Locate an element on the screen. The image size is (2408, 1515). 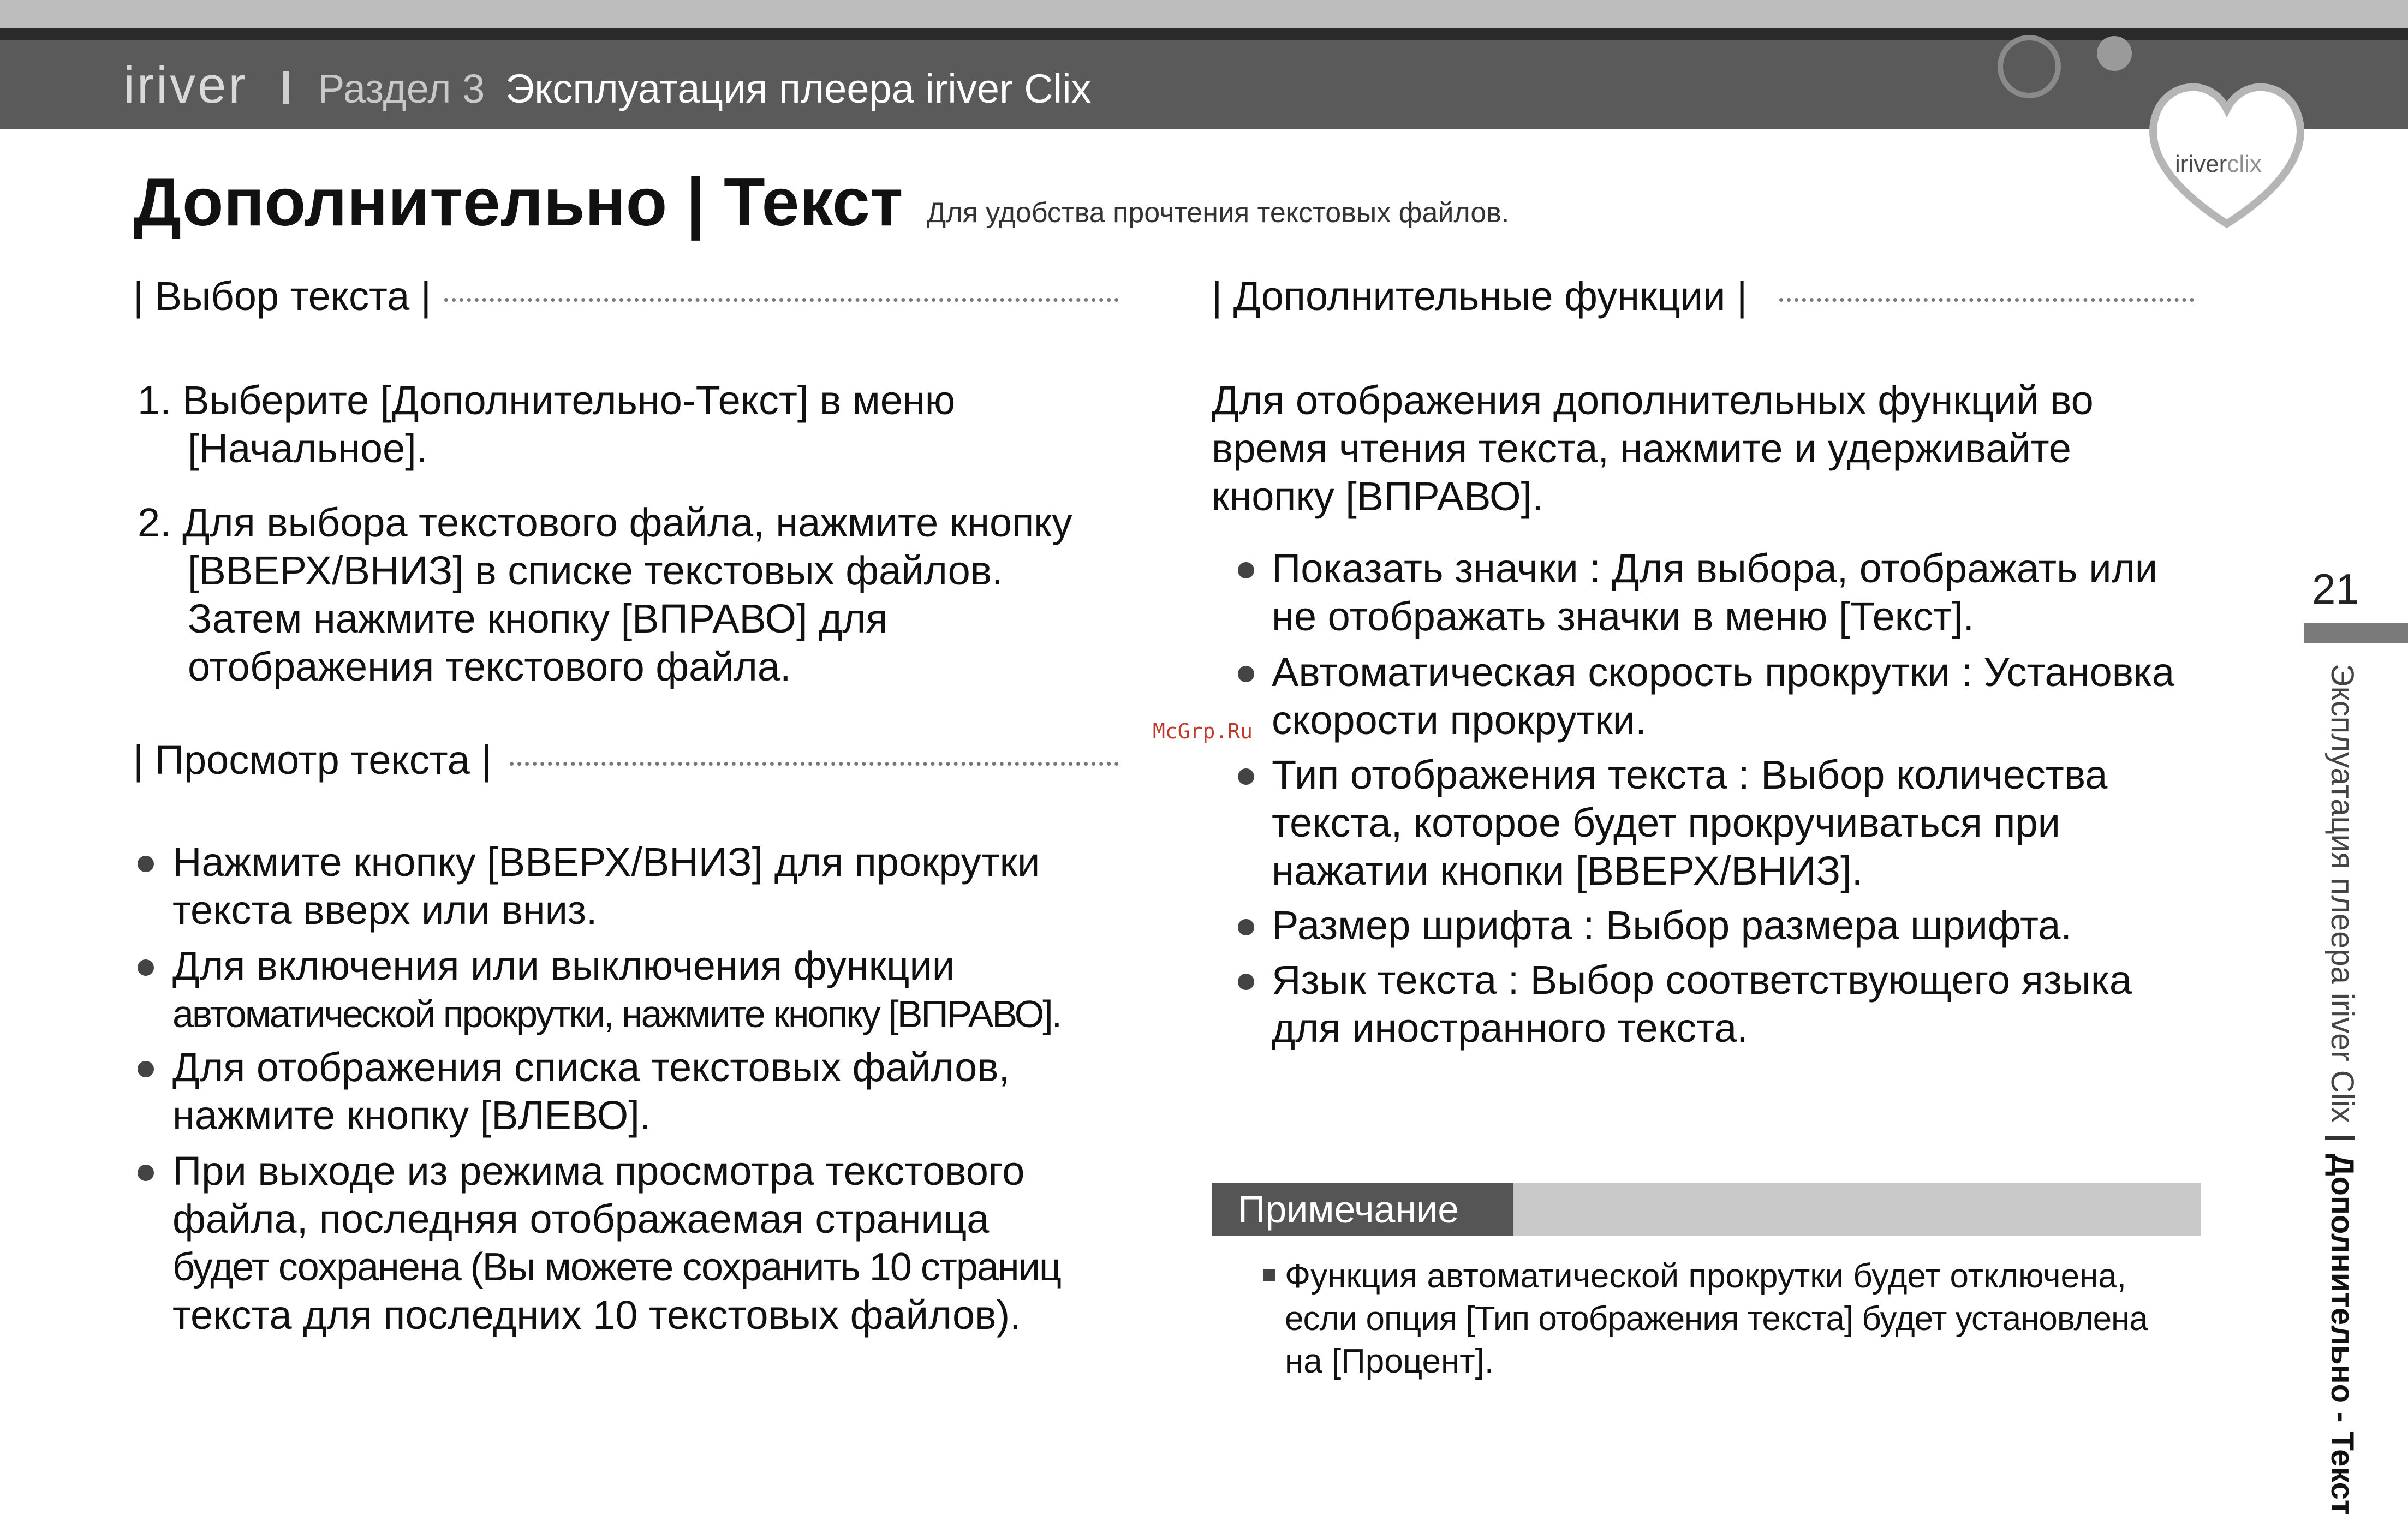
side-separator is located at coordinates (2340, 1139).